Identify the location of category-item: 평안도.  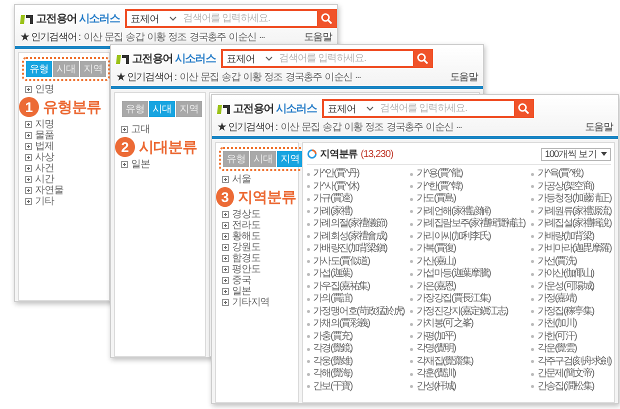
(246, 269).